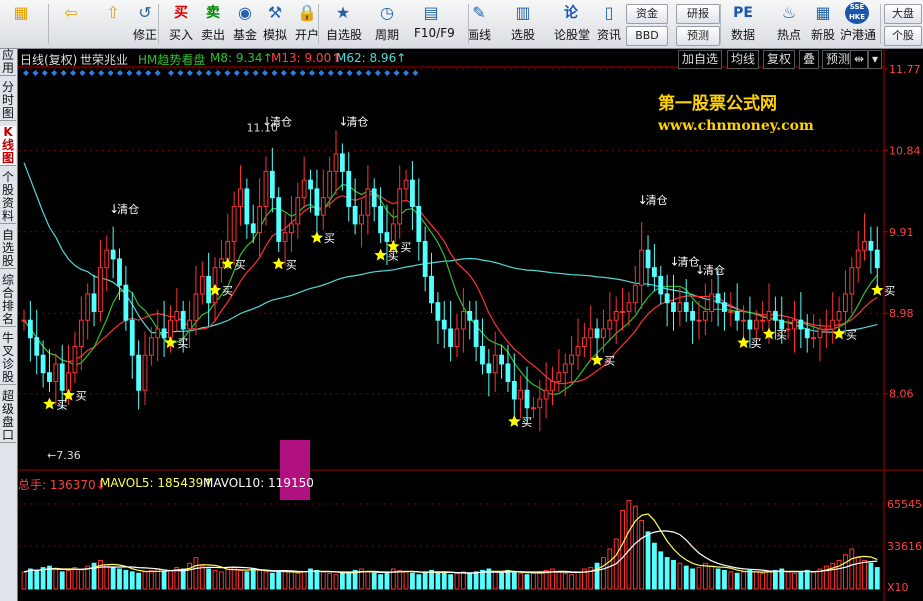  I want to click on back-arrow-icon: ⇦, so click(71, 12).